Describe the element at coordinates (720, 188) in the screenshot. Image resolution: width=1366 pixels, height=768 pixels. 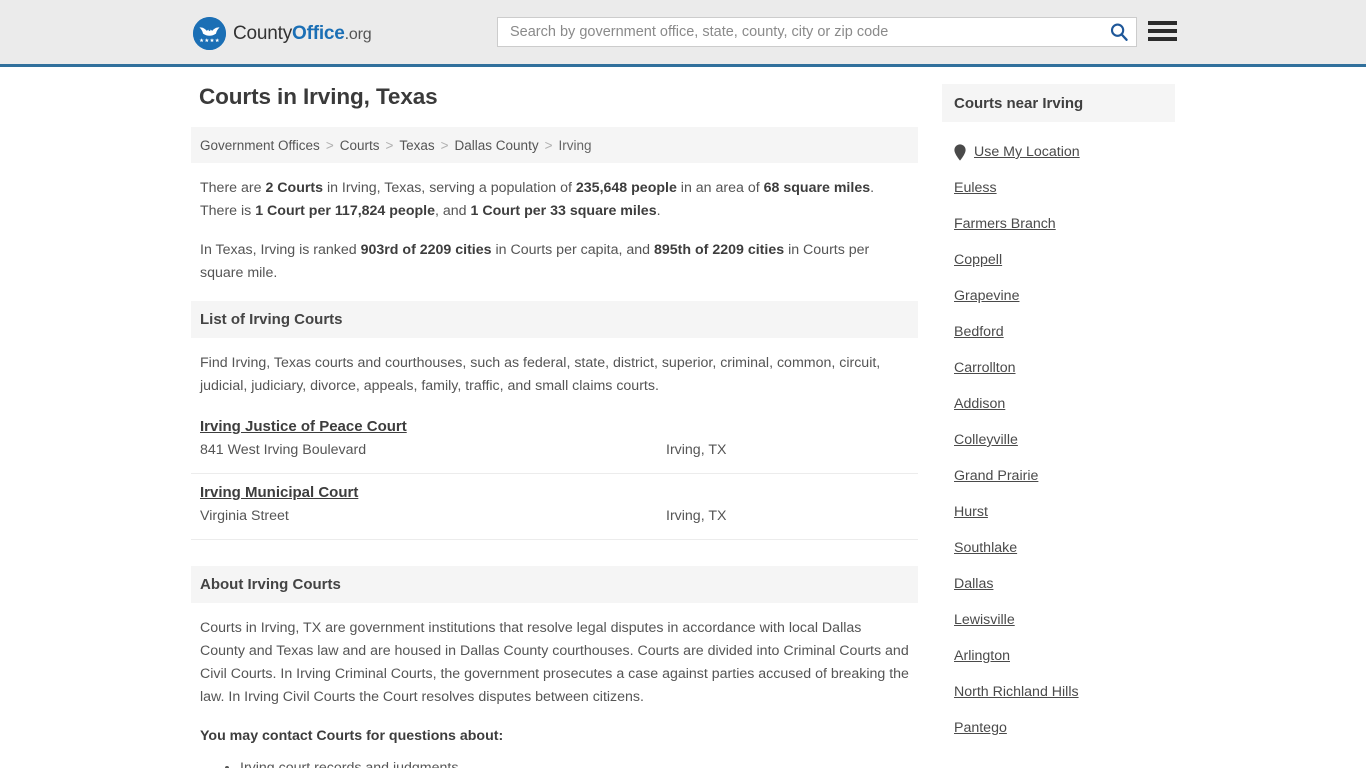
I see `stats-text: in an area of` at that location.